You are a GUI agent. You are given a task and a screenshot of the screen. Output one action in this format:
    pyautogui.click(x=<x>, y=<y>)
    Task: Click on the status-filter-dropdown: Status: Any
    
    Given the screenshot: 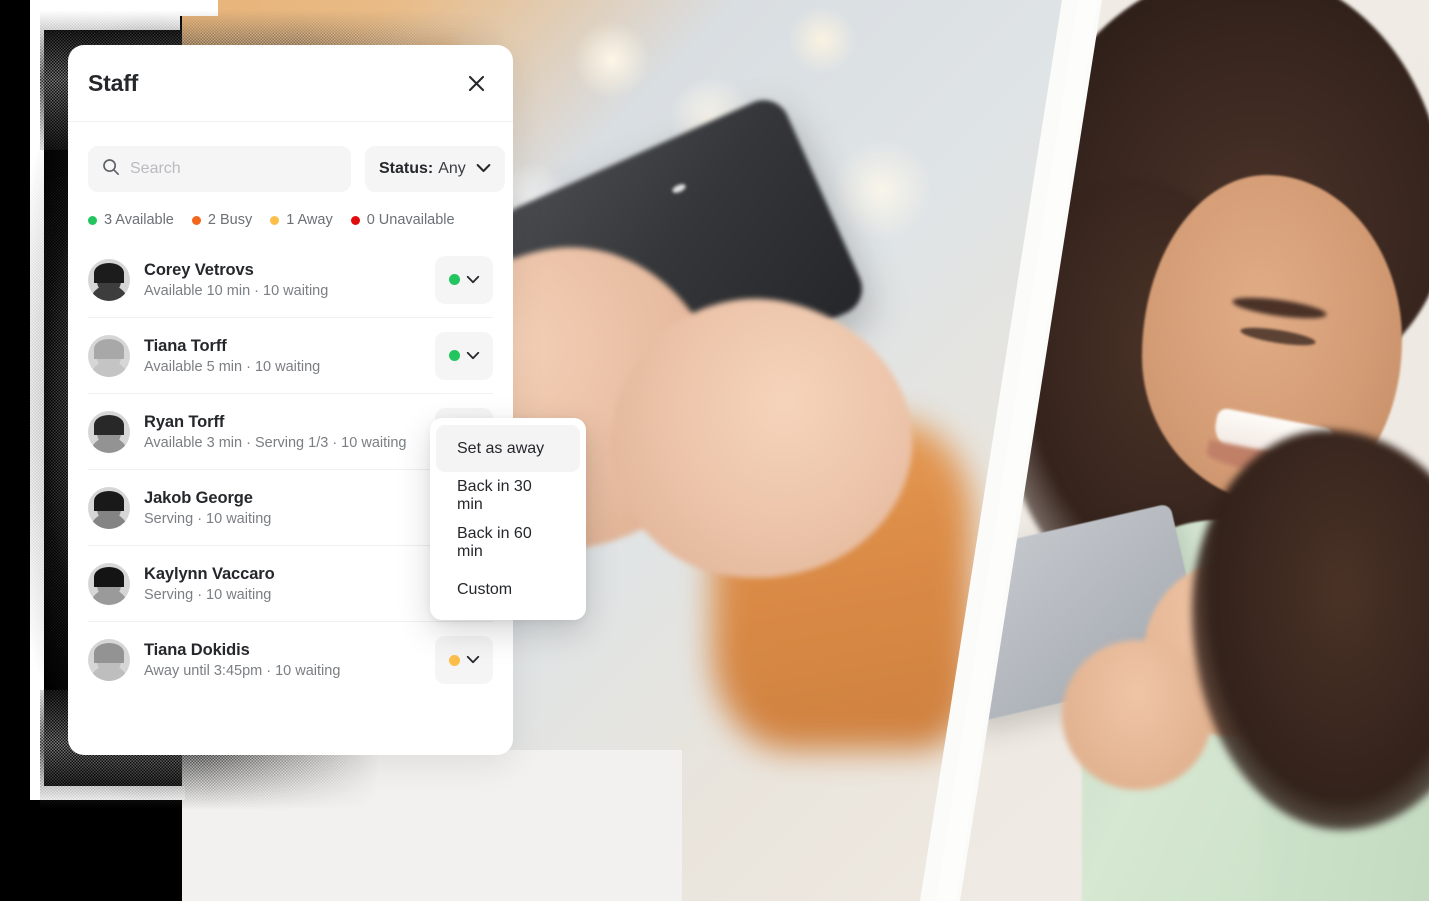 What is the action you would take?
    pyautogui.click(x=435, y=169)
    